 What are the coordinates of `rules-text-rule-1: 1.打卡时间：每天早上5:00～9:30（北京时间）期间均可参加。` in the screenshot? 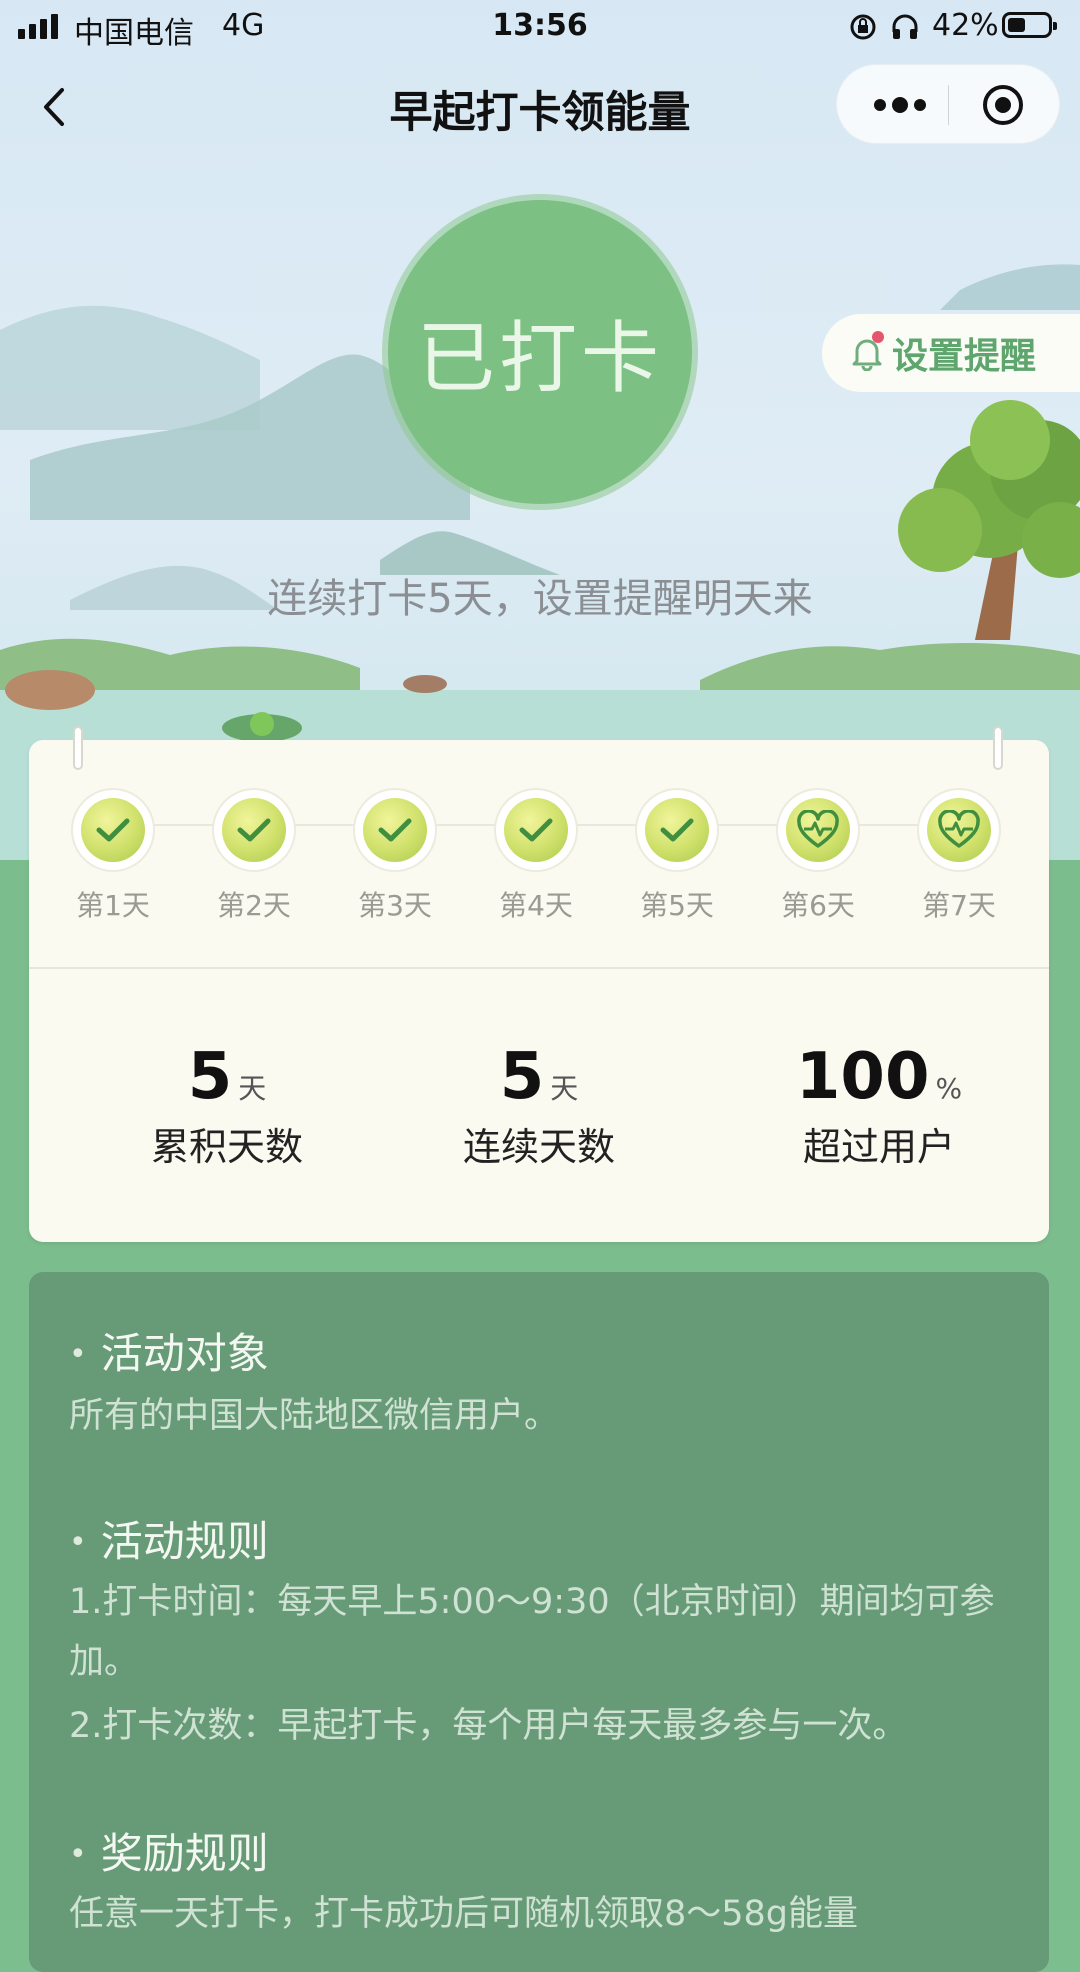 It's located at (532, 1632).